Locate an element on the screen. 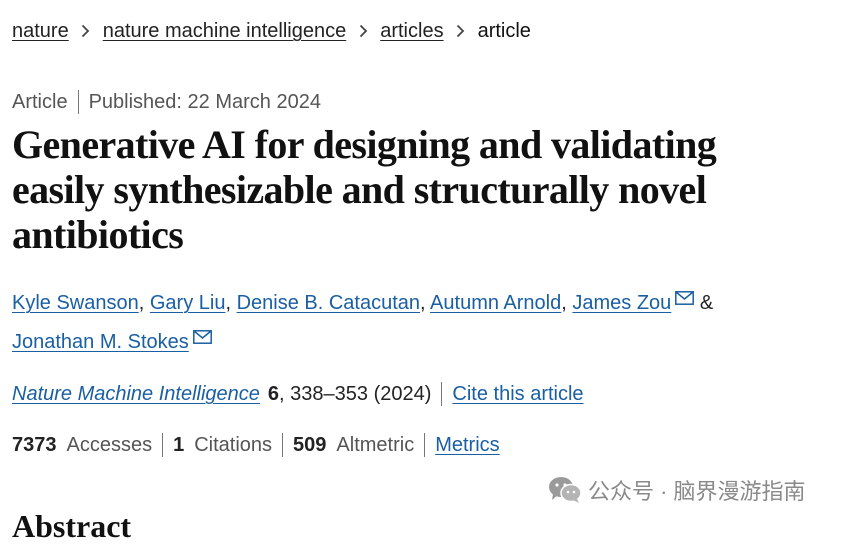 The width and height of the screenshot is (864, 544). citations-label: Citations is located at coordinates (233, 445).